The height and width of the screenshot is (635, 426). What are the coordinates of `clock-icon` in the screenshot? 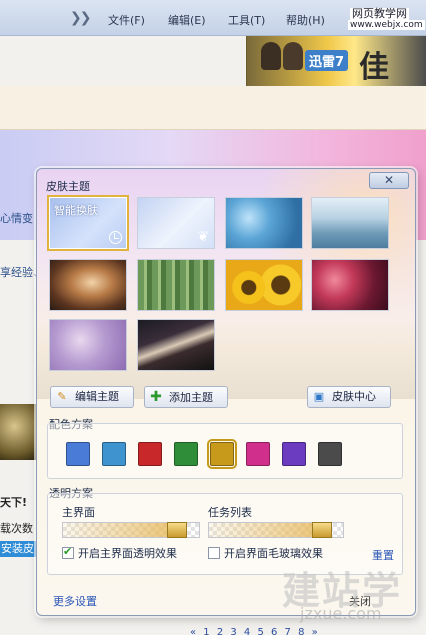 It's located at (115, 237).